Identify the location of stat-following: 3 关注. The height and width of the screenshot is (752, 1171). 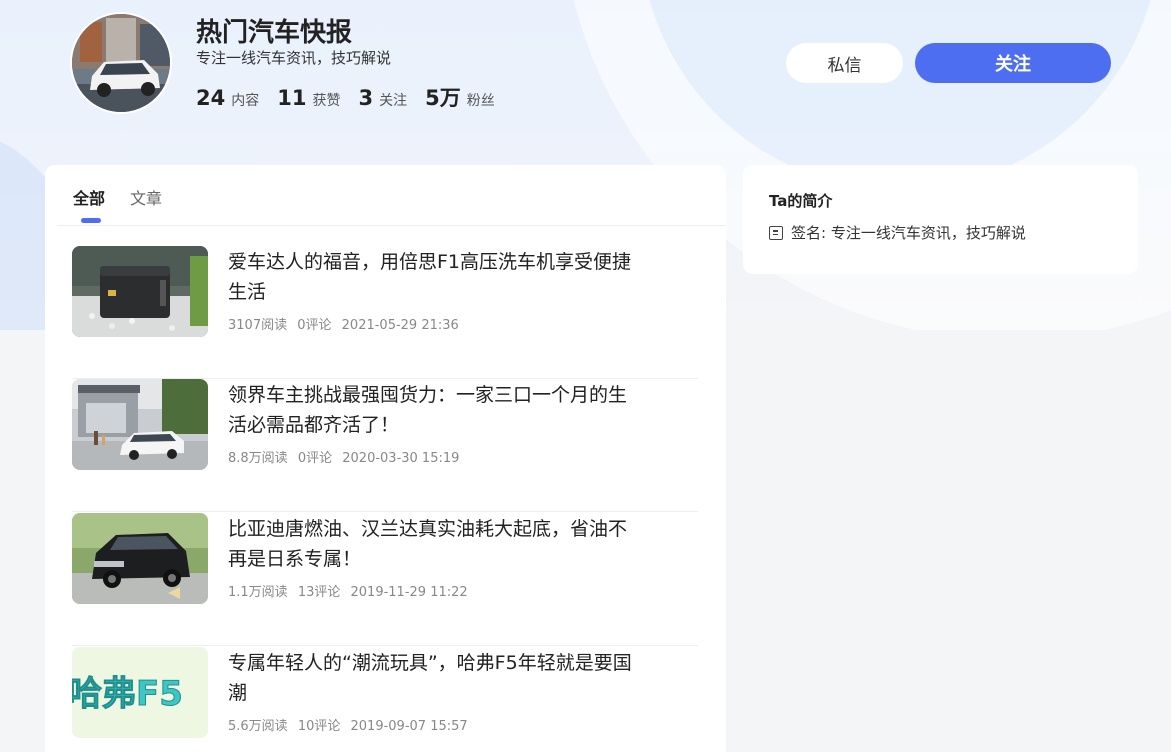
(382, 98).